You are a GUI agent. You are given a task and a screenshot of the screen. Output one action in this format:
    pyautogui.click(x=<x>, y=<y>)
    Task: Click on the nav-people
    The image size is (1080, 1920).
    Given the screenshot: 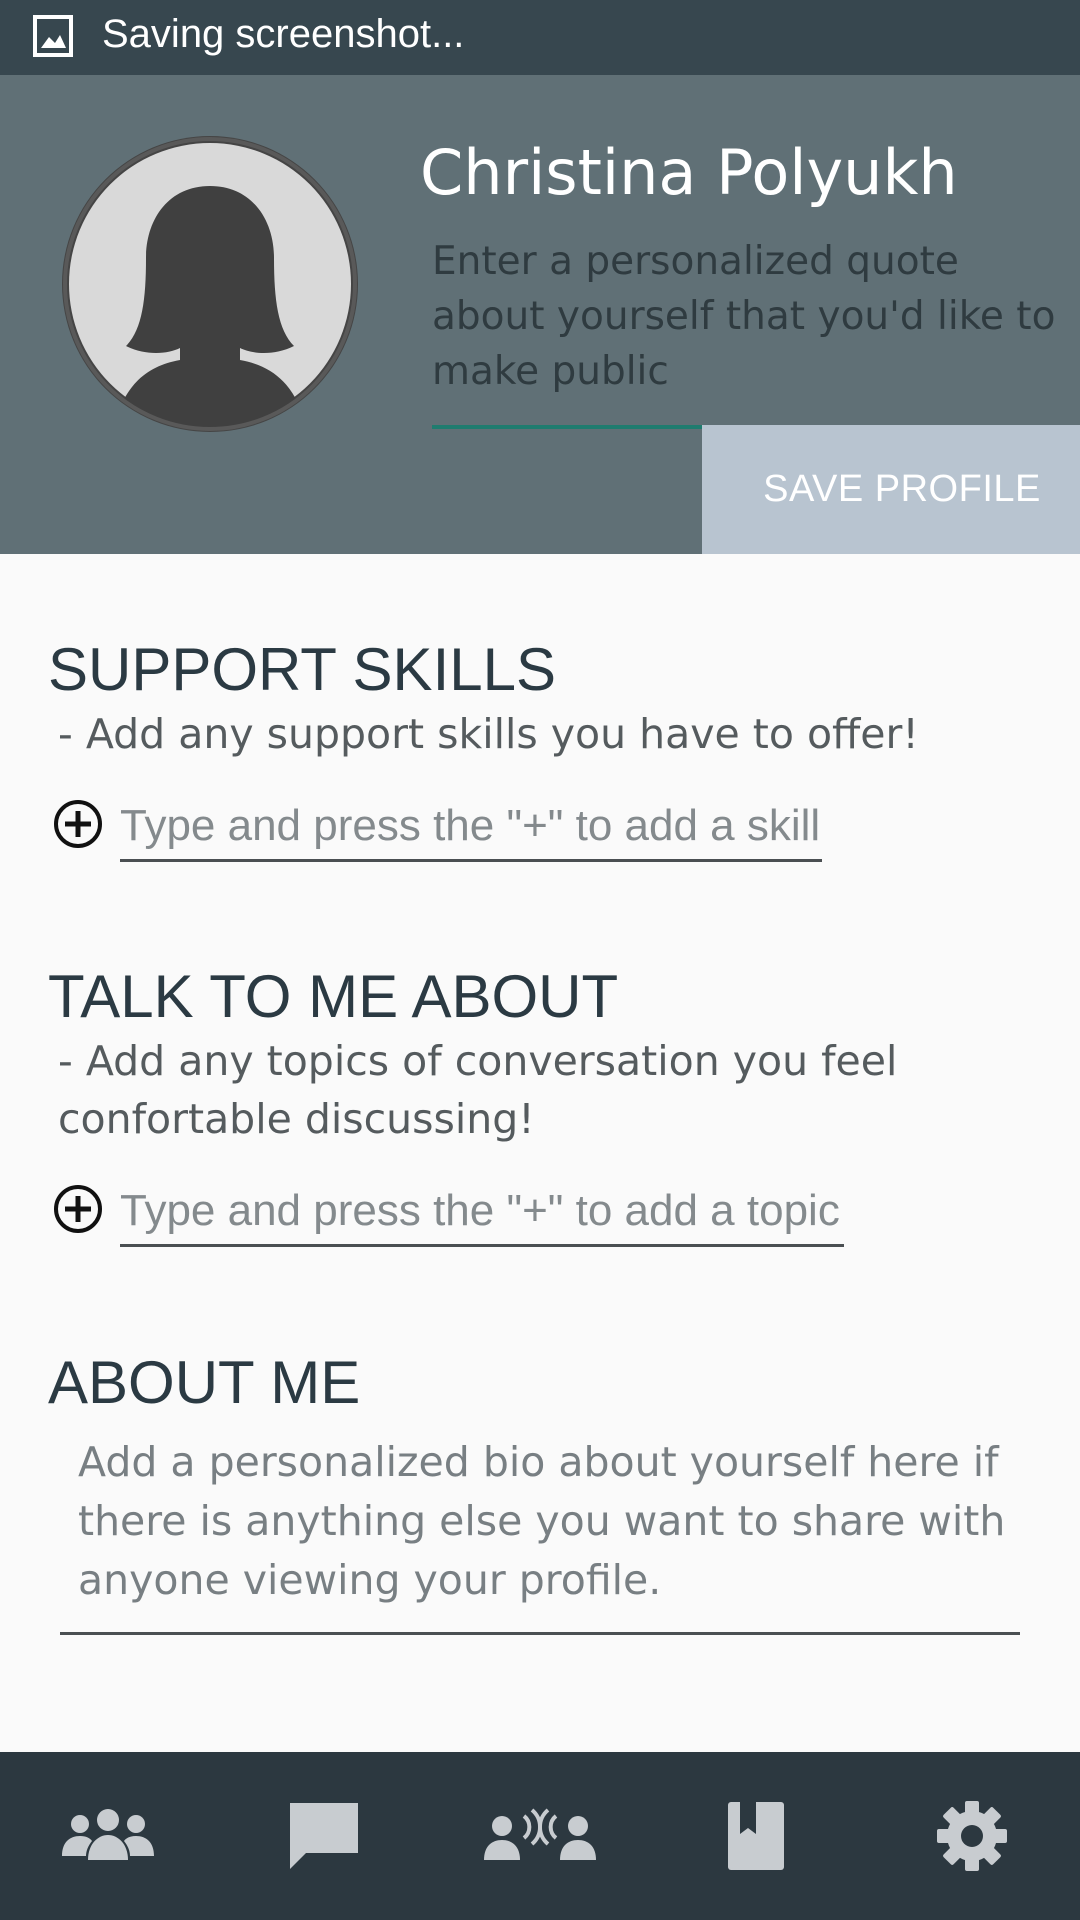 What is the action you would take?
    pyautogui.click(x=108, y=1836)
    